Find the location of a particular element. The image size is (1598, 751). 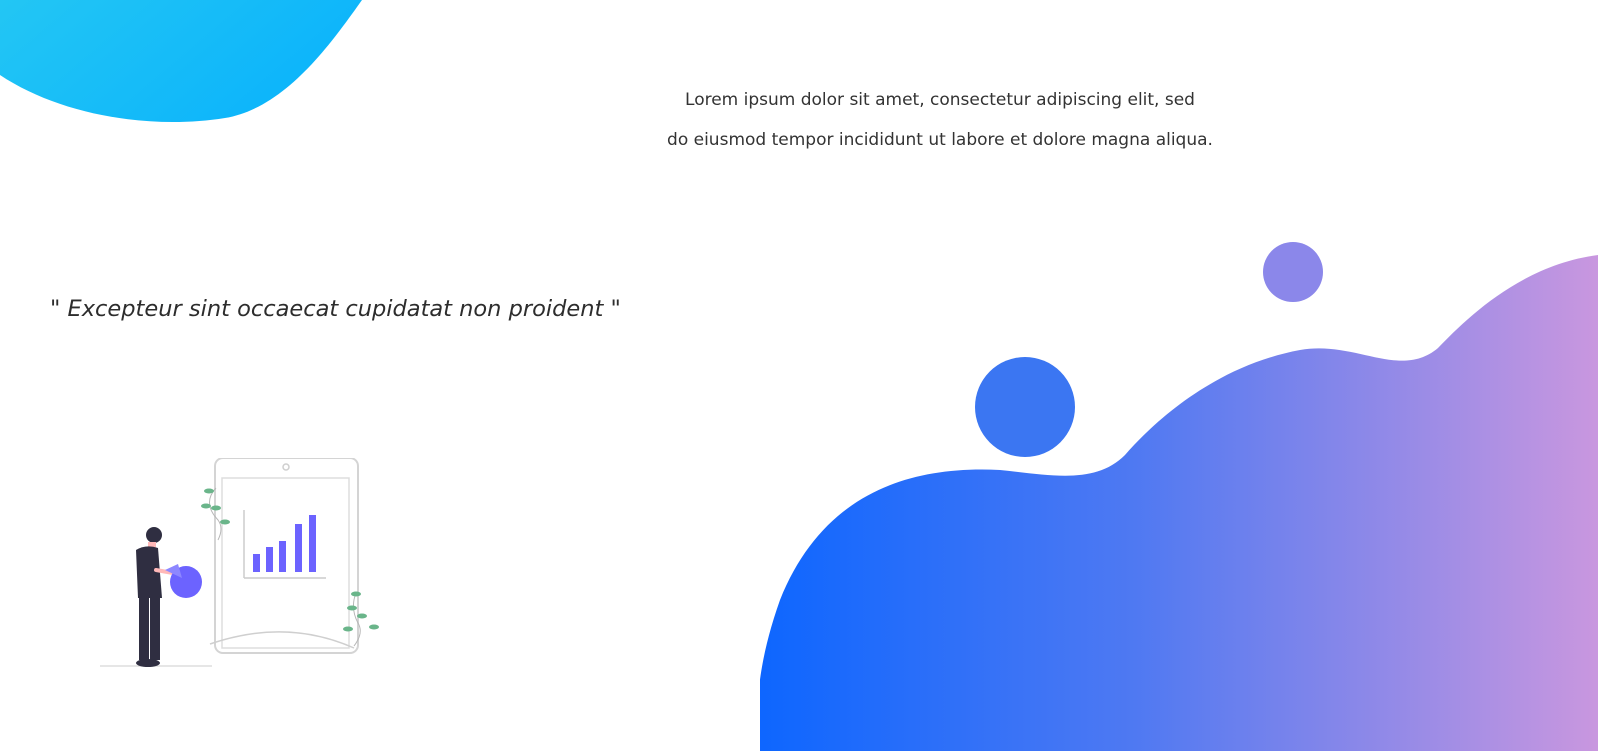

large-decorative-circle is located at coordinates (1025, 407).